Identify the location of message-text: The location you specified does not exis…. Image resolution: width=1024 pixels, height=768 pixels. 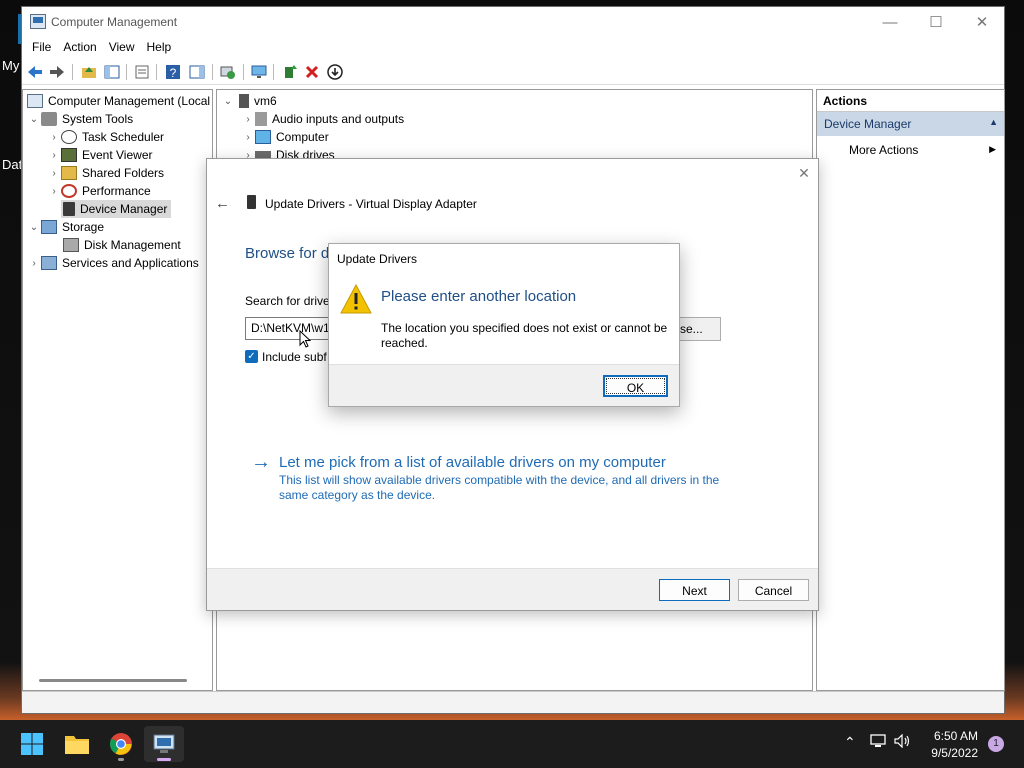
(524, 335).